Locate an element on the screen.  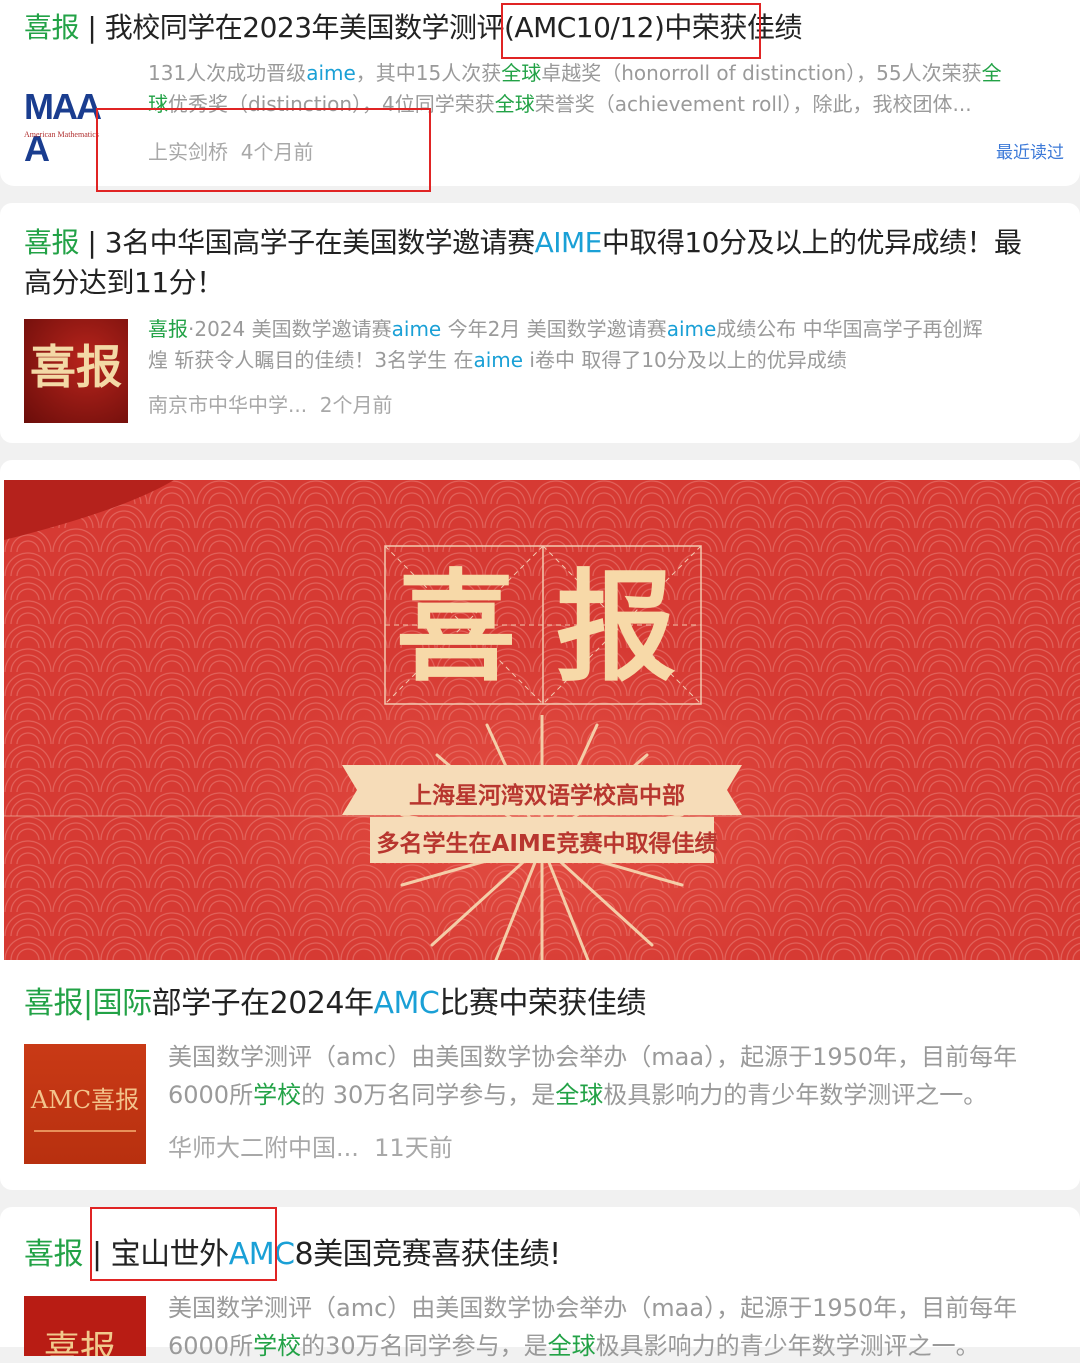
result-time: 2个月前 is located at coordinates (356, 405).